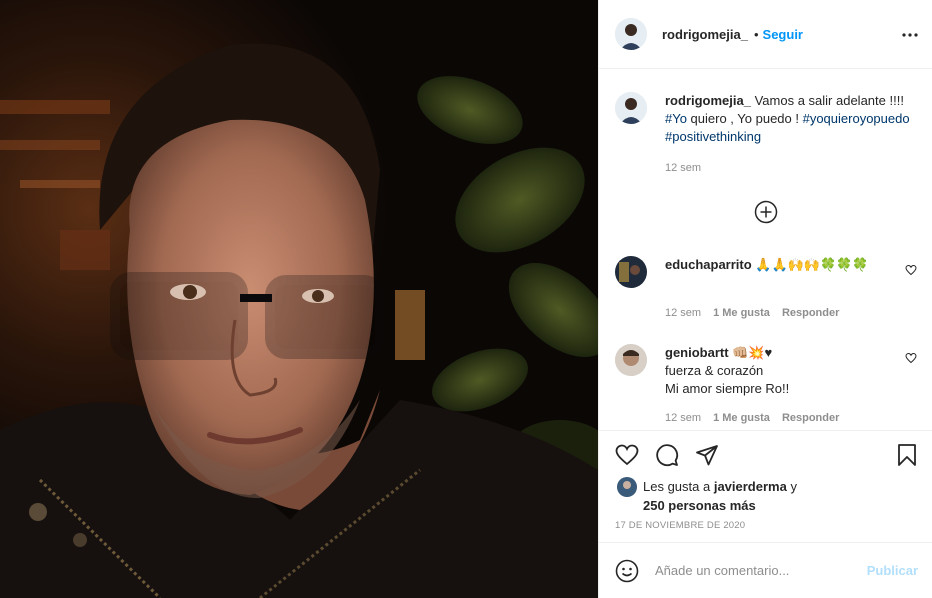  I want to click on comment-text: fuerza & corazón, so click(714, 370).